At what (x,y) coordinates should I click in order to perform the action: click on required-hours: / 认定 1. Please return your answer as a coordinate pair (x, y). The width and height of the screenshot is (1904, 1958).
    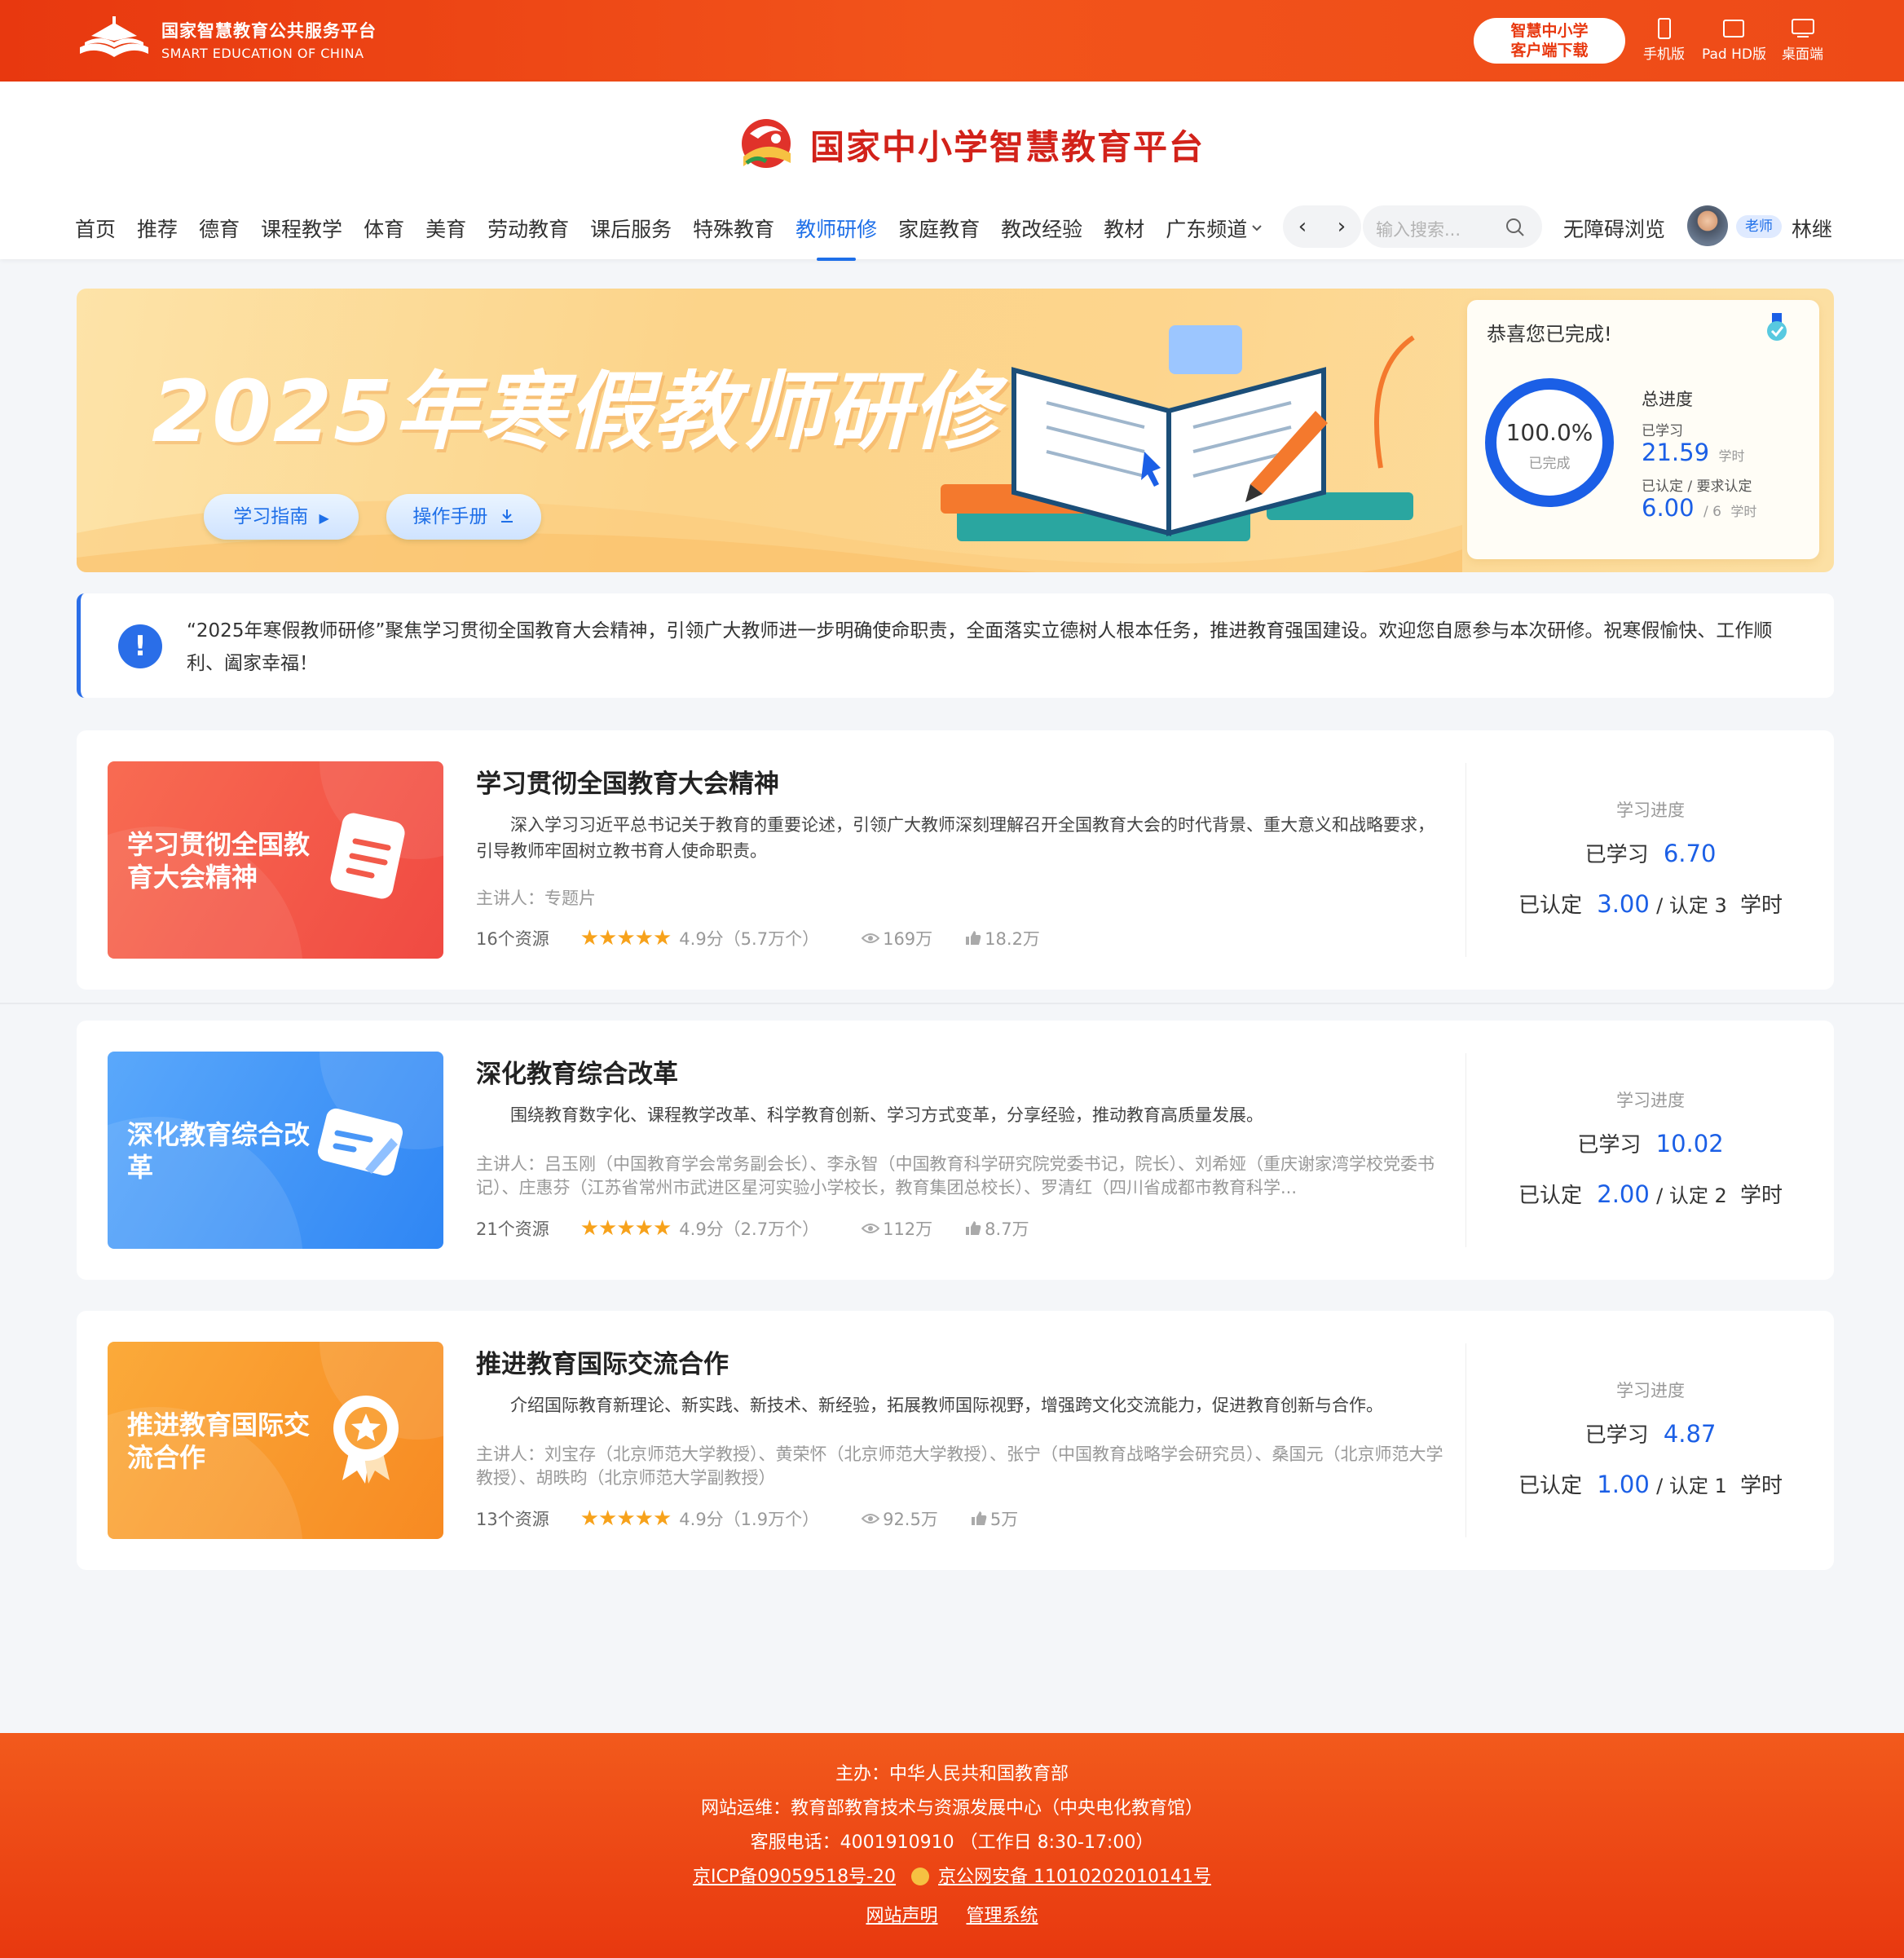
    Looking at the image, I should click on (1691, 1486).